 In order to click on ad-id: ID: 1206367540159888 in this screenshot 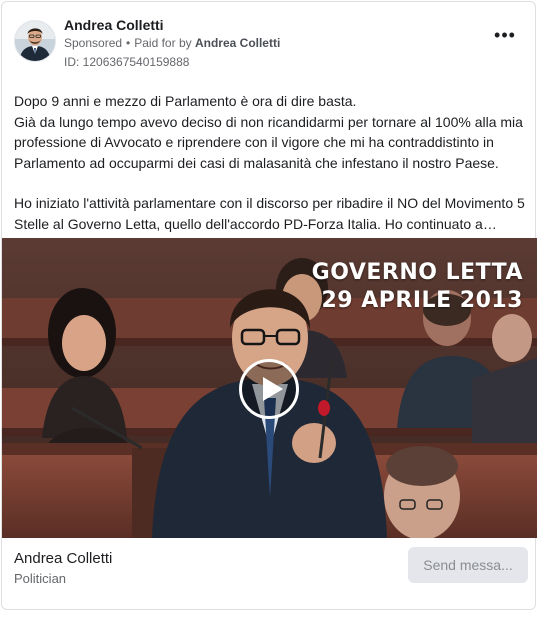, I will do `click(127, 62)`.